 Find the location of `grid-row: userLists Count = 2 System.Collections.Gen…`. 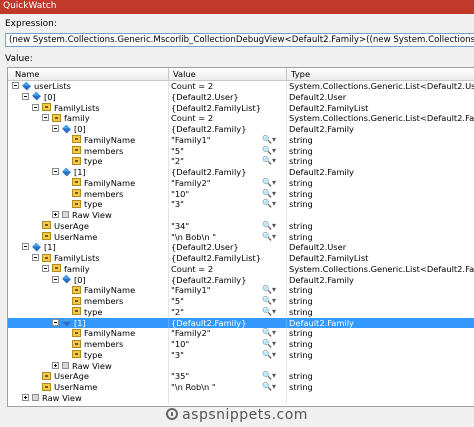

grid-row: userLists Count = 2 System.Collections.Gen… is located at coordinates (241, 86).